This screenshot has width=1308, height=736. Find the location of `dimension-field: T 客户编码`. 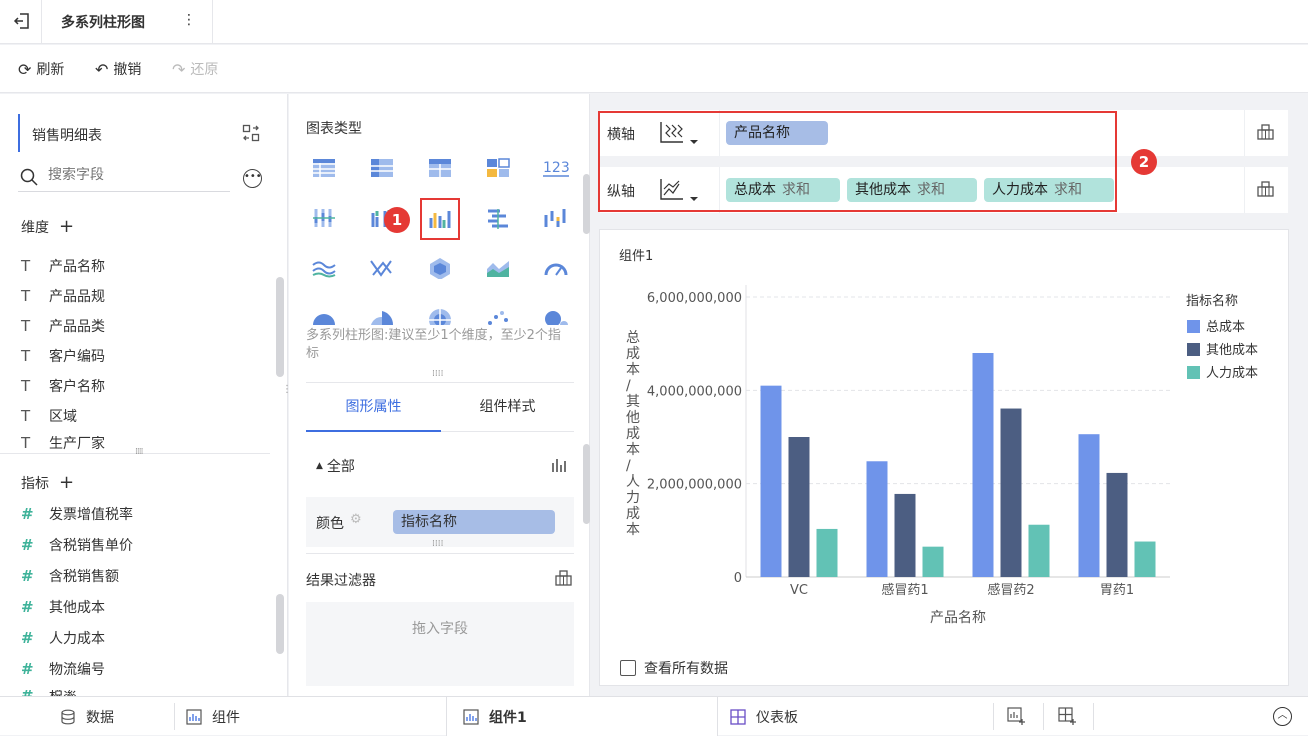

dimension-field: T 客户编码 is located at coordinates (63, 356).